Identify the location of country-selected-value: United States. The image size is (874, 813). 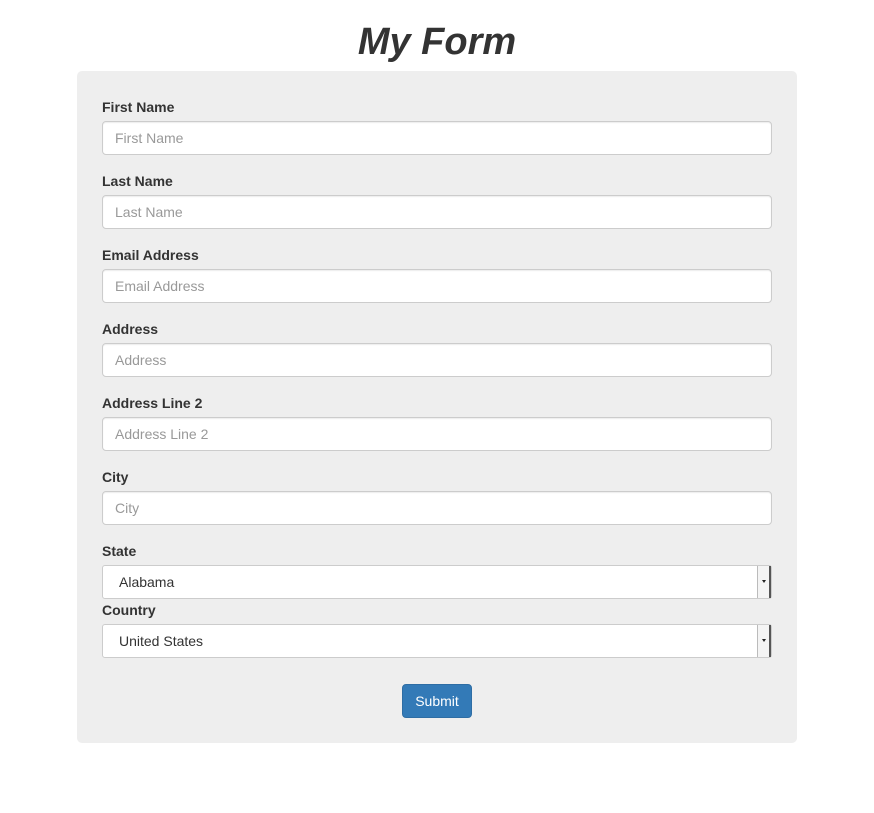
(161, 641).